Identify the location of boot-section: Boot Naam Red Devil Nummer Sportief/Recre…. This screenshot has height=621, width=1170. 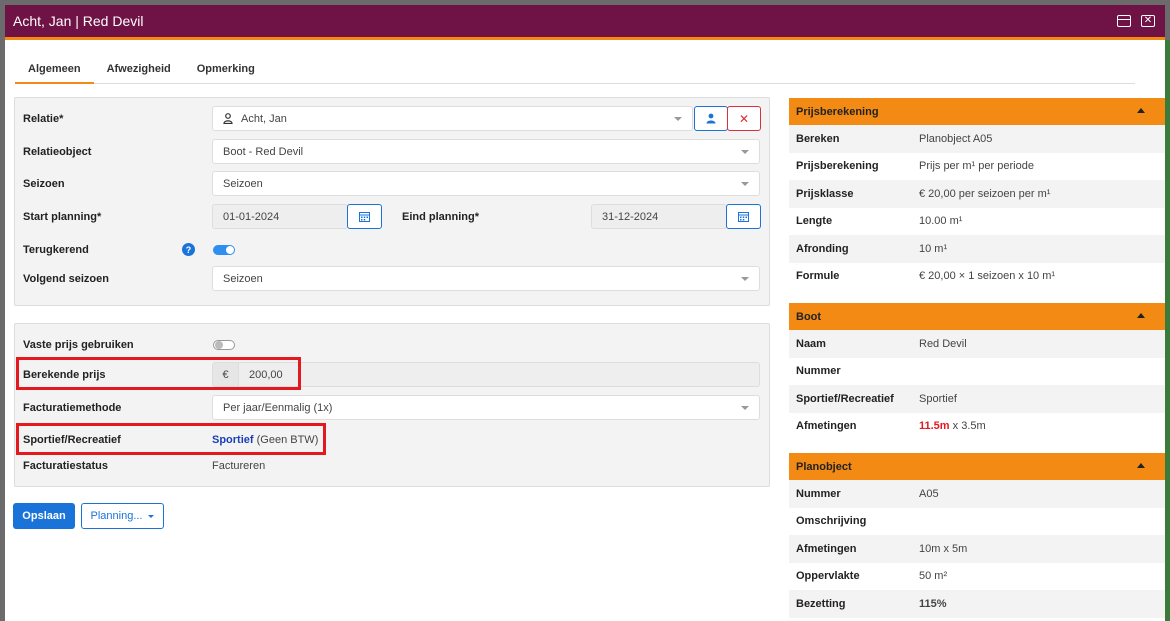
(977, 371).